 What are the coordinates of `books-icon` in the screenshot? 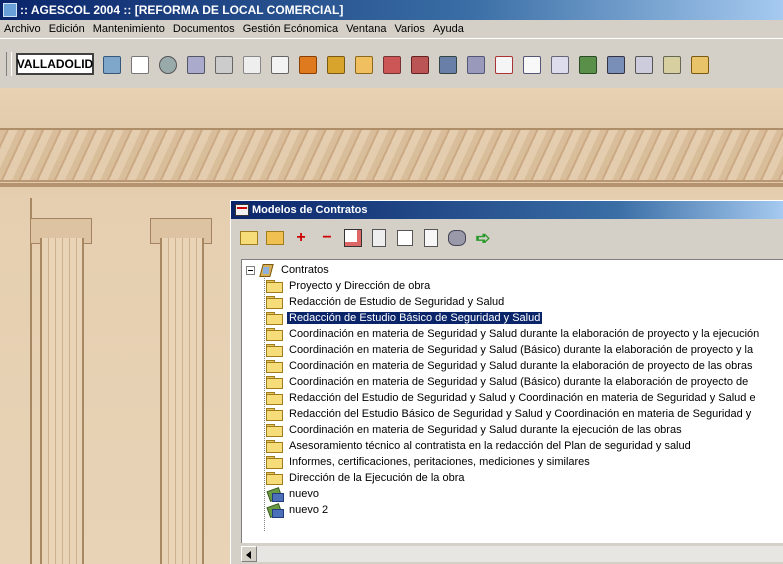 It's located at (336, 64).